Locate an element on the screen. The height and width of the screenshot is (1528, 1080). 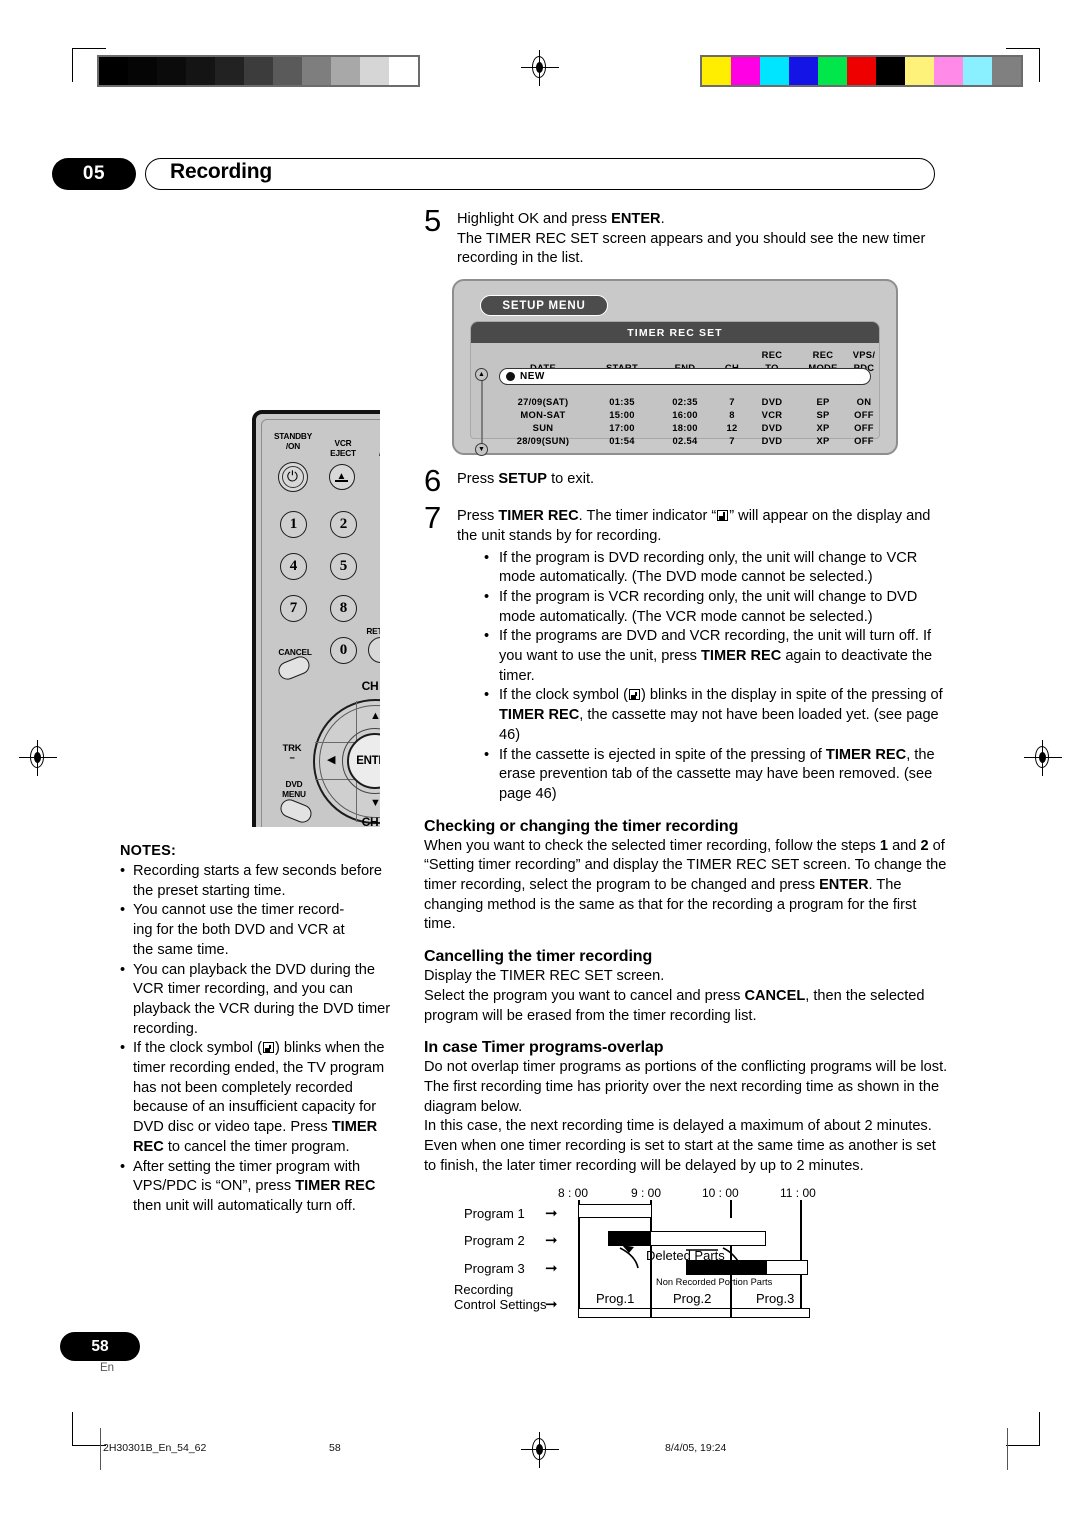
step-number: 7 is located at coordinates (432, 518).